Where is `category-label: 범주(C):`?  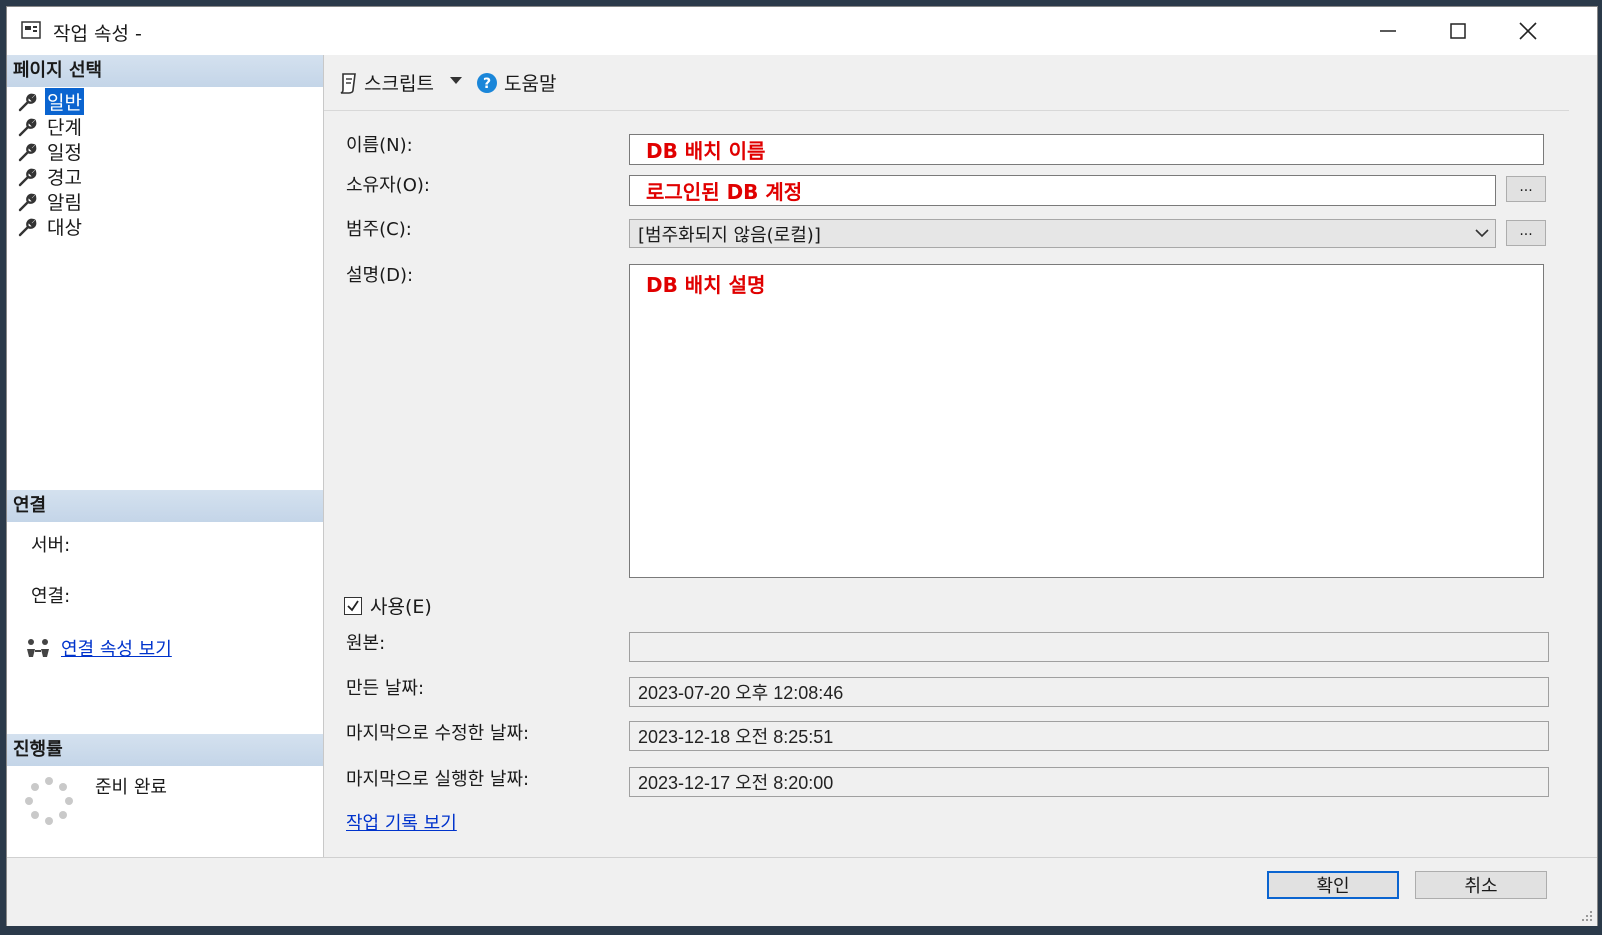
category-label: 범주(C): is located at coordinates (379, 229).